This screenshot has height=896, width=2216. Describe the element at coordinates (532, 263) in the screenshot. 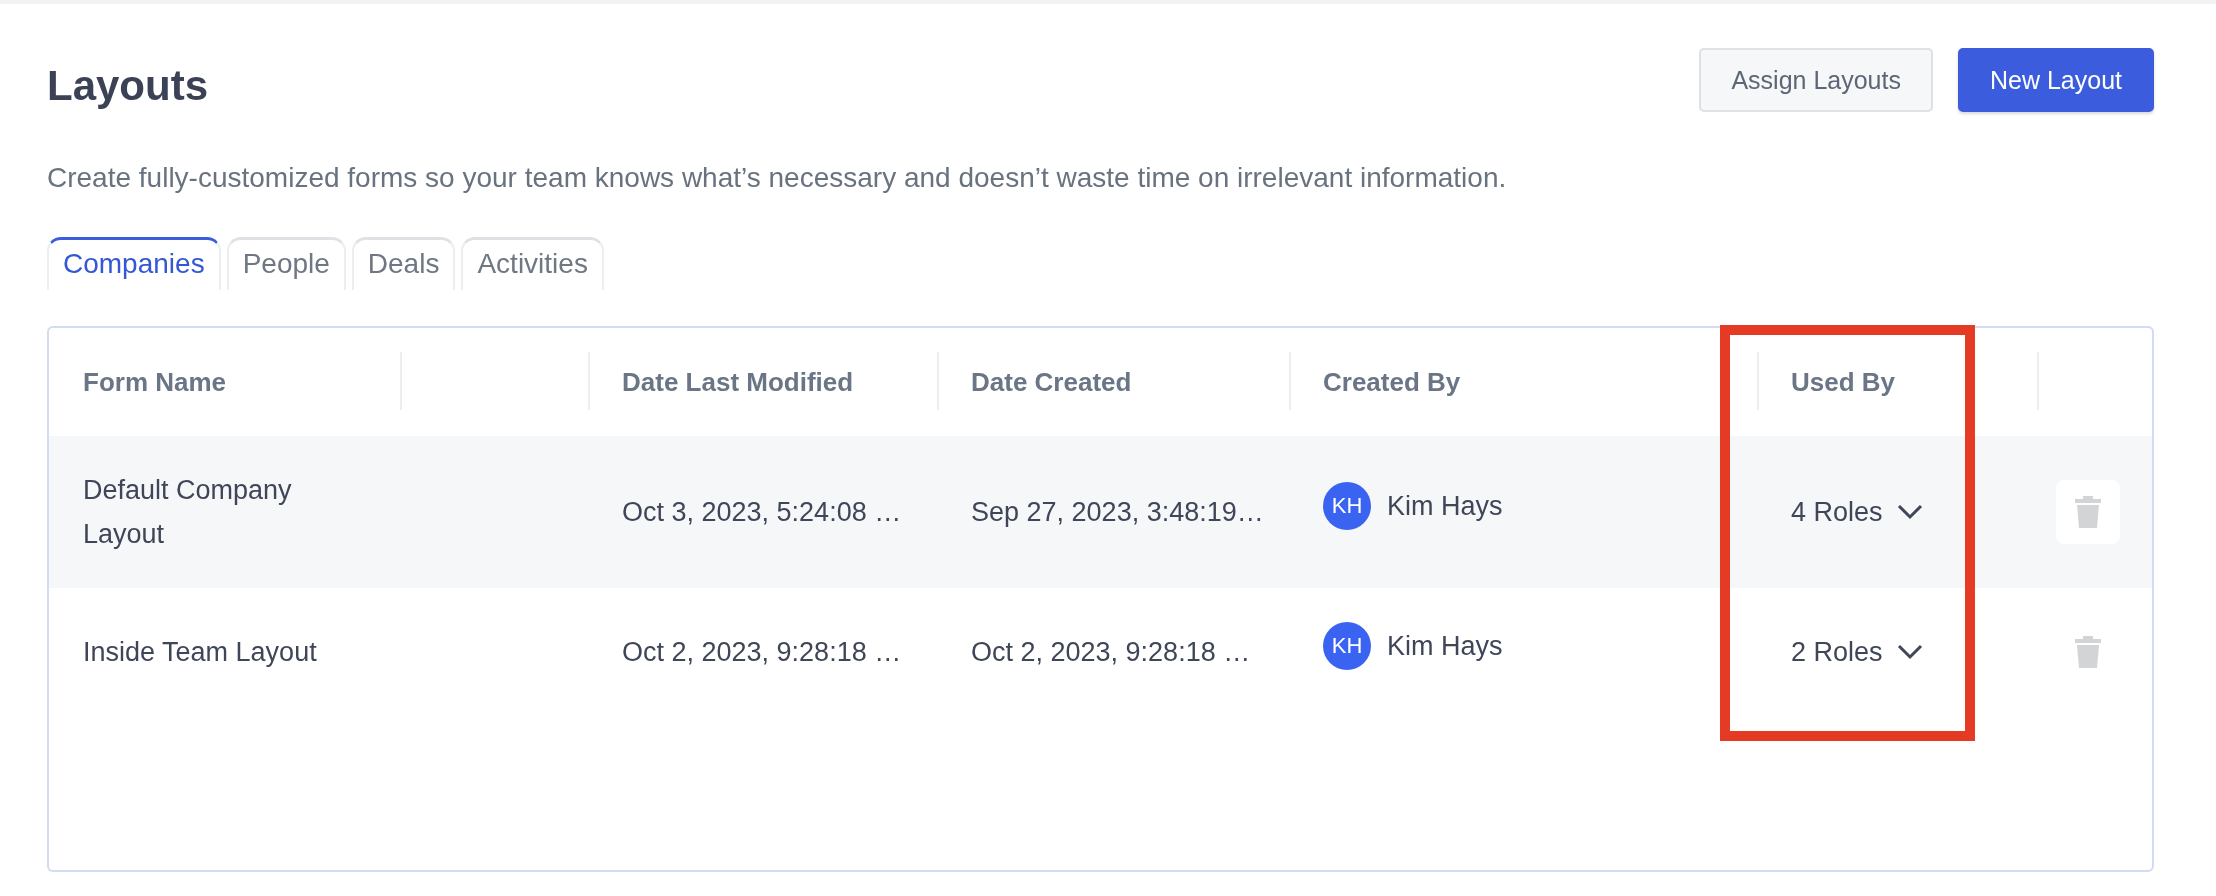

I see `tab: Activities` at that location.